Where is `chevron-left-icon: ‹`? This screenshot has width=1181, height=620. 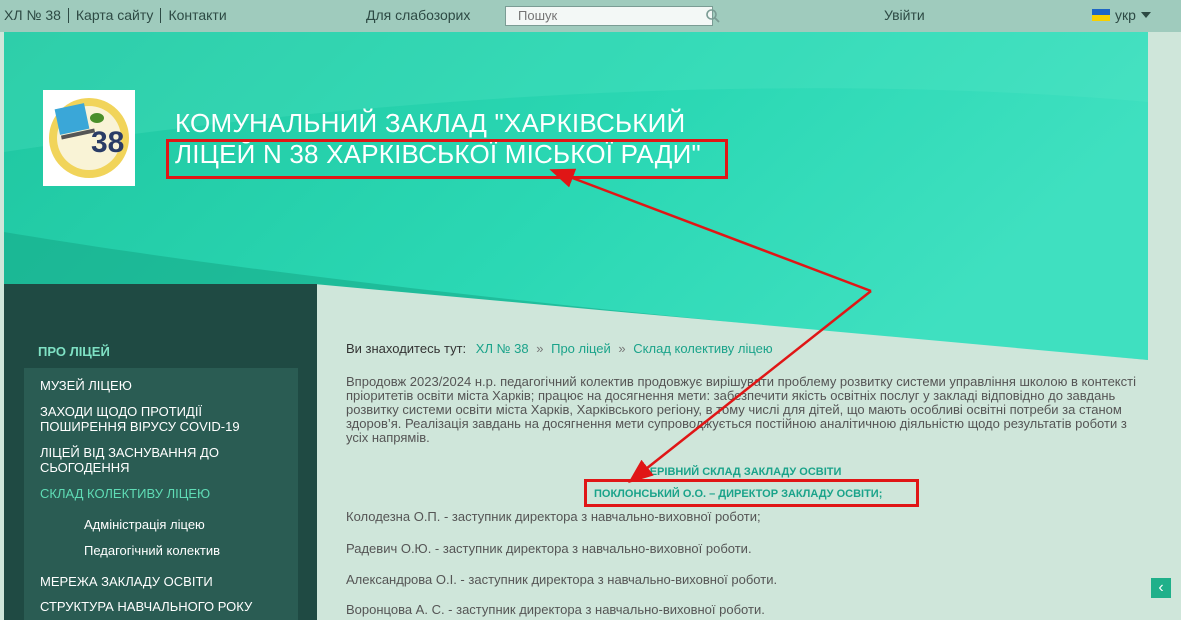
chevron-left-icon: ‹ is located at coordinates (1161, 588).